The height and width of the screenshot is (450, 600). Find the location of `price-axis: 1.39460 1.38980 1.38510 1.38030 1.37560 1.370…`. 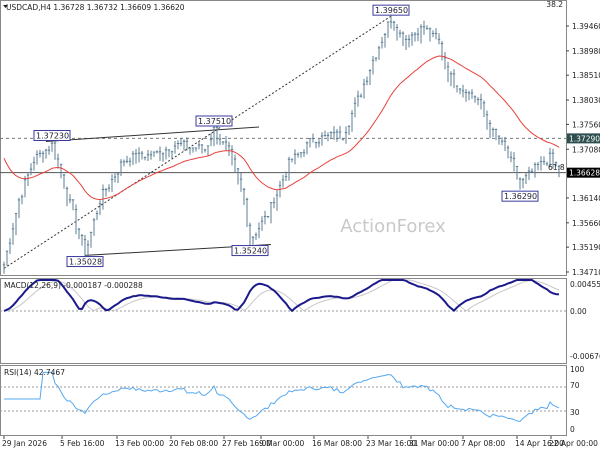

price-axis: 1.39460 1.38980 1.38510 1.38030 1.37560 1.370… is located at coordinates (583, 149).